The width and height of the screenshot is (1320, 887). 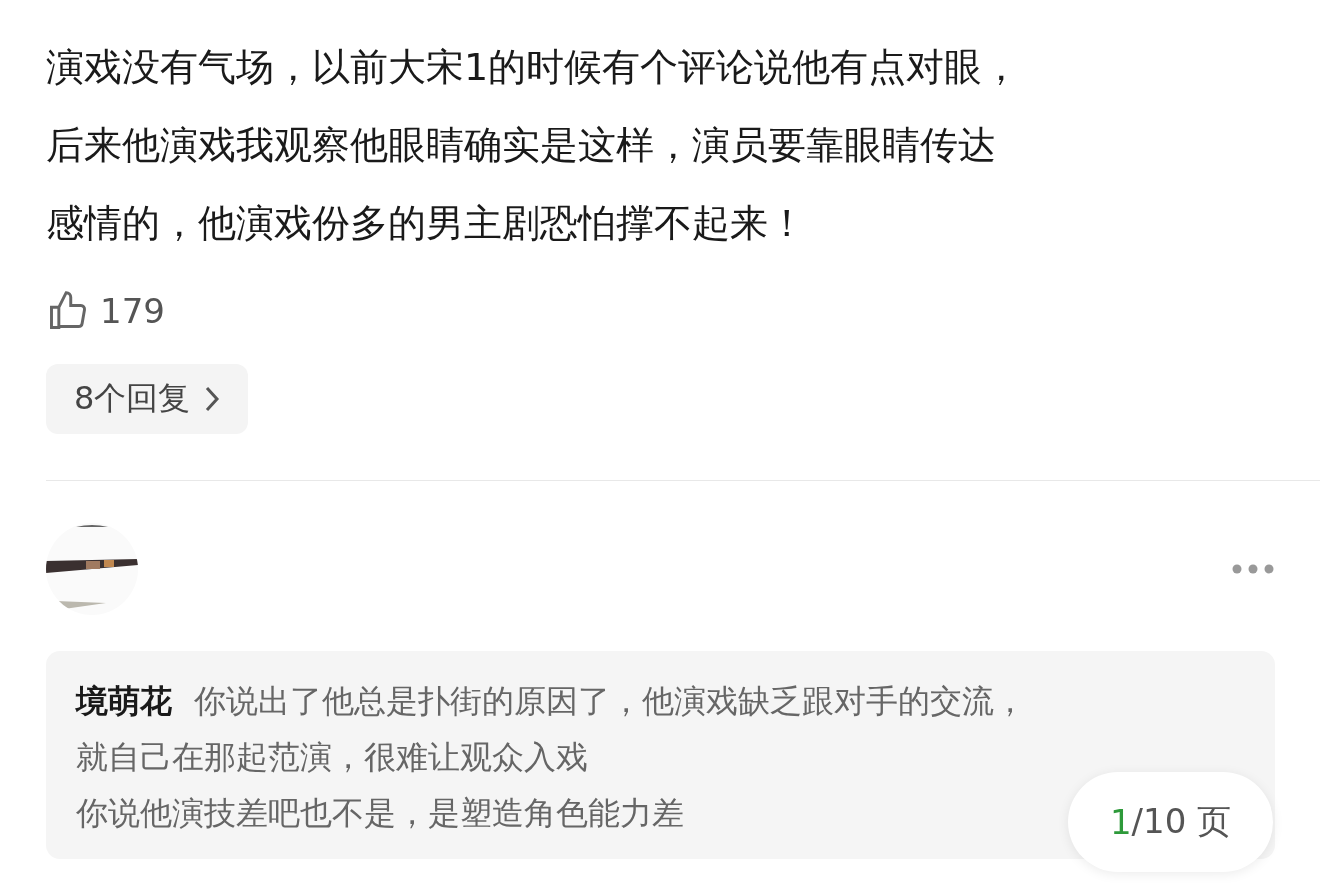 I want to click on replies-button: 8个回复, so click(x=147, y=399).